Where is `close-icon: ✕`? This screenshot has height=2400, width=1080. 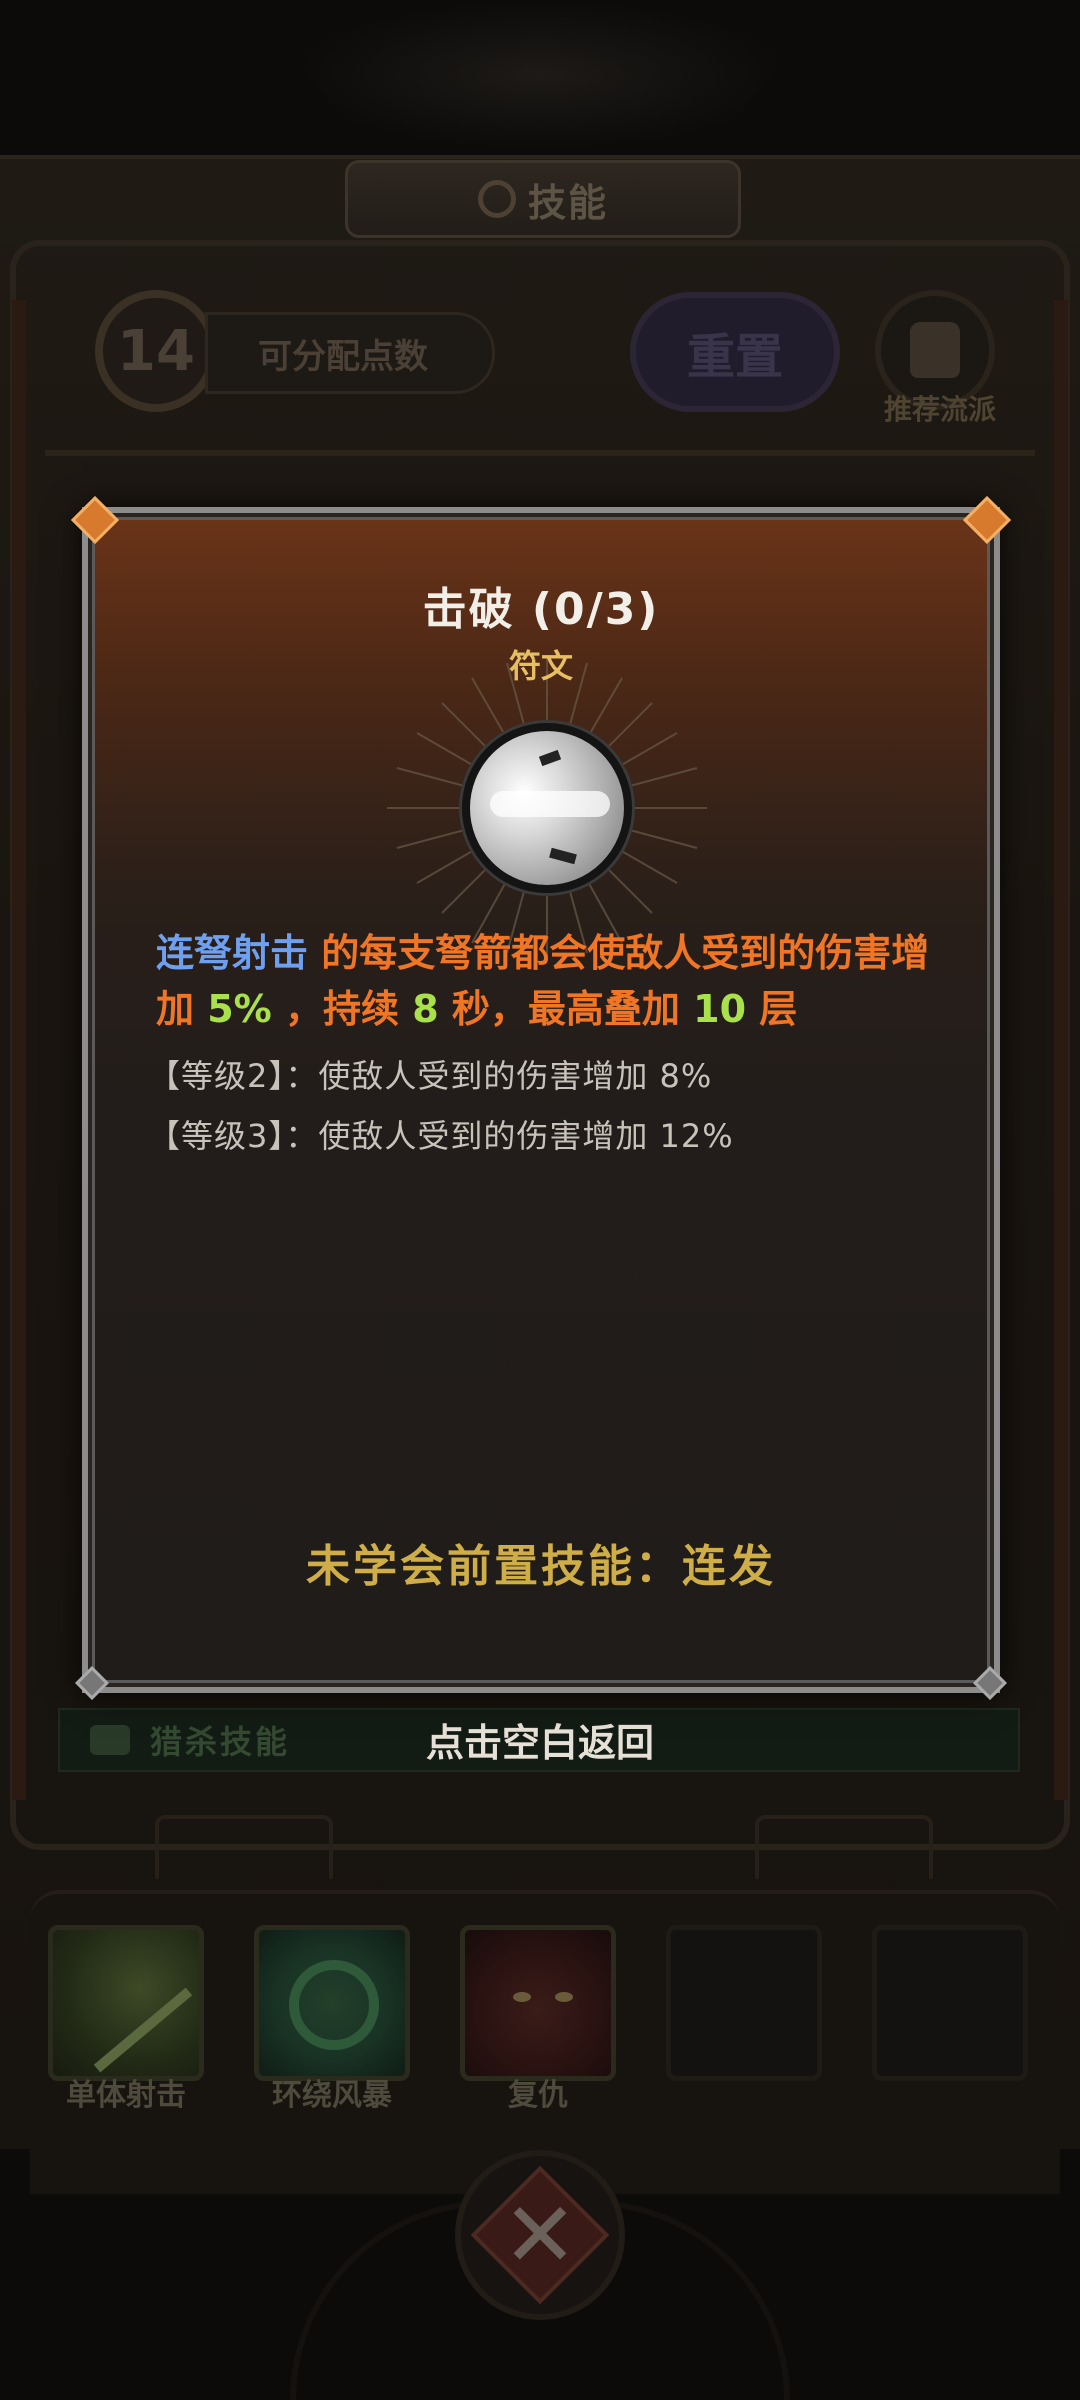 close-icon: ✕ is located at coordinates (540, 2235).